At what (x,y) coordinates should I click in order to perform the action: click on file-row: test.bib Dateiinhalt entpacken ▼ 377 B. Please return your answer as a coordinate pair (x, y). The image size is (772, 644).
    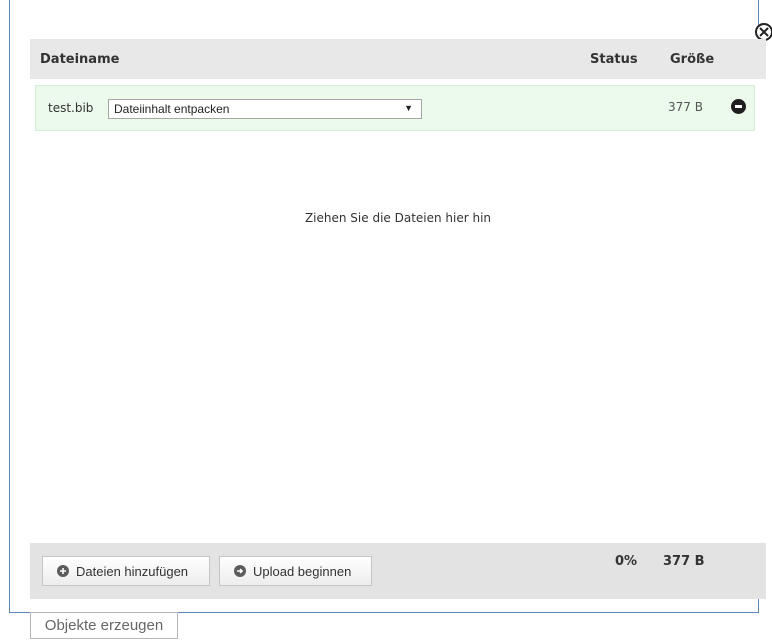
    Looking at the image, I should click on (395, 108).